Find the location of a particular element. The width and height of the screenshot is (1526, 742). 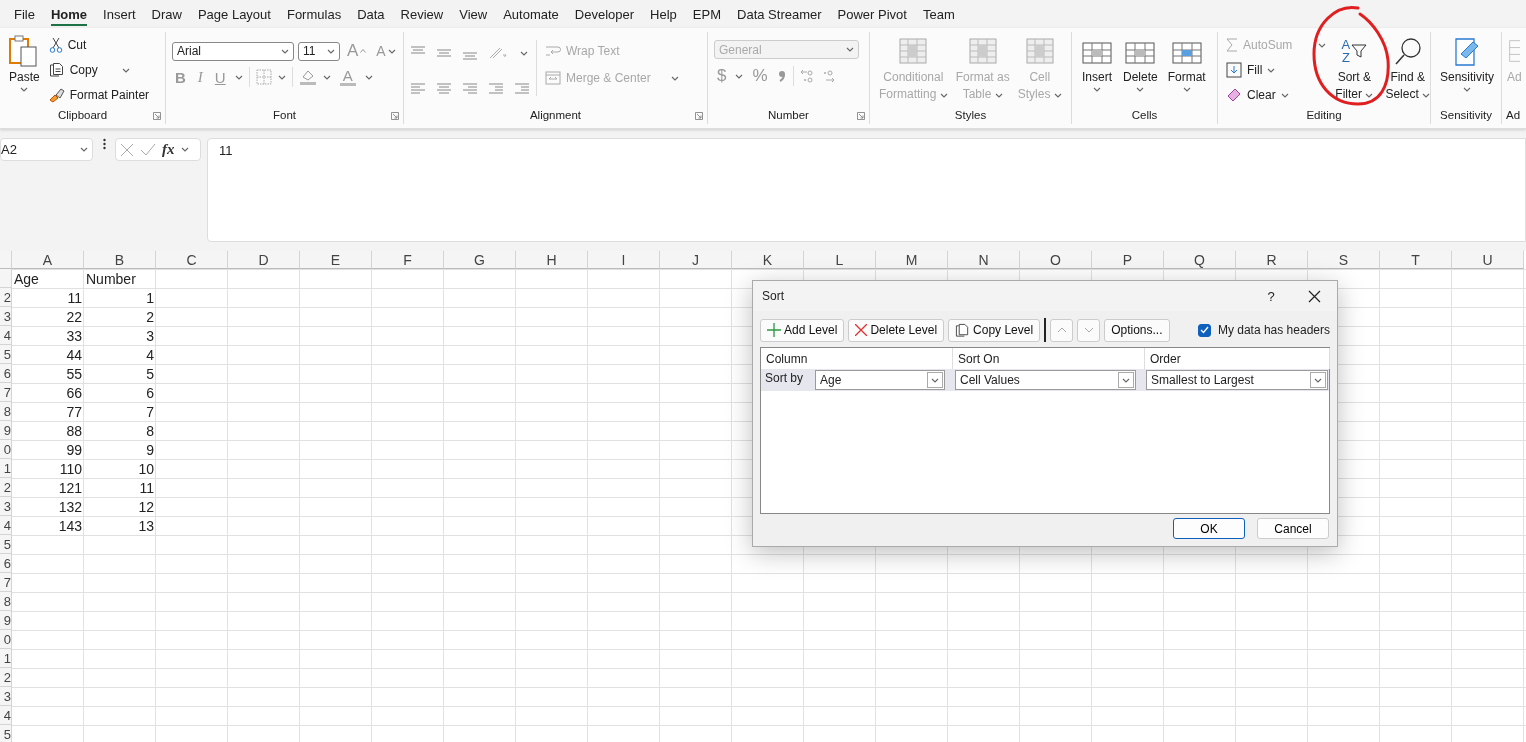

column-header: K is located at coordinates (768, 260).